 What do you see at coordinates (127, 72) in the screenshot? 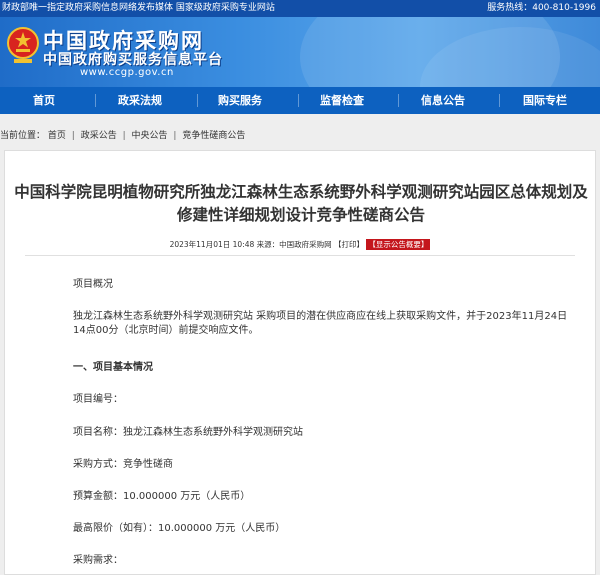
I see `site-url: www.ccgp.gov.cn` at bounding box center [127, 72].